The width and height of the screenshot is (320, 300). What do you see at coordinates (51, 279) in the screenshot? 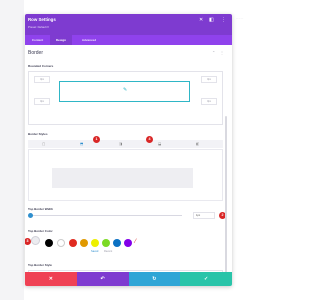
I see `discard-button: ✕` at bounding box center [51, 279].